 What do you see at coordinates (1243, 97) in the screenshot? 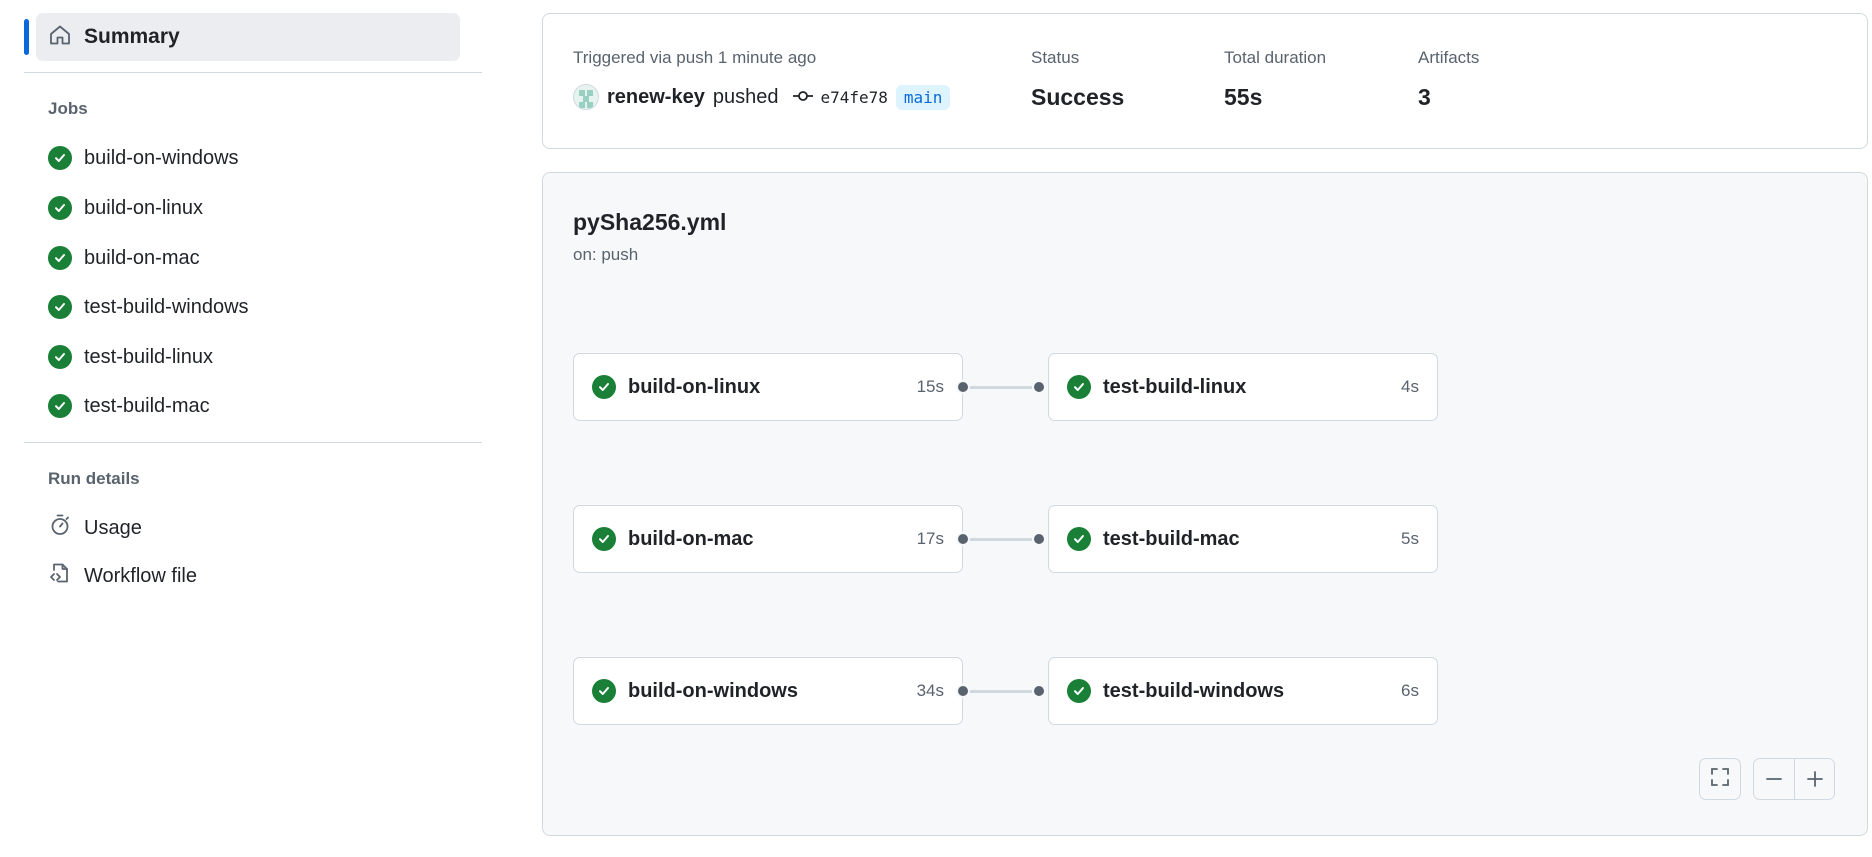
I see `duration-value: 55s` at bounding box center [1243, 97].